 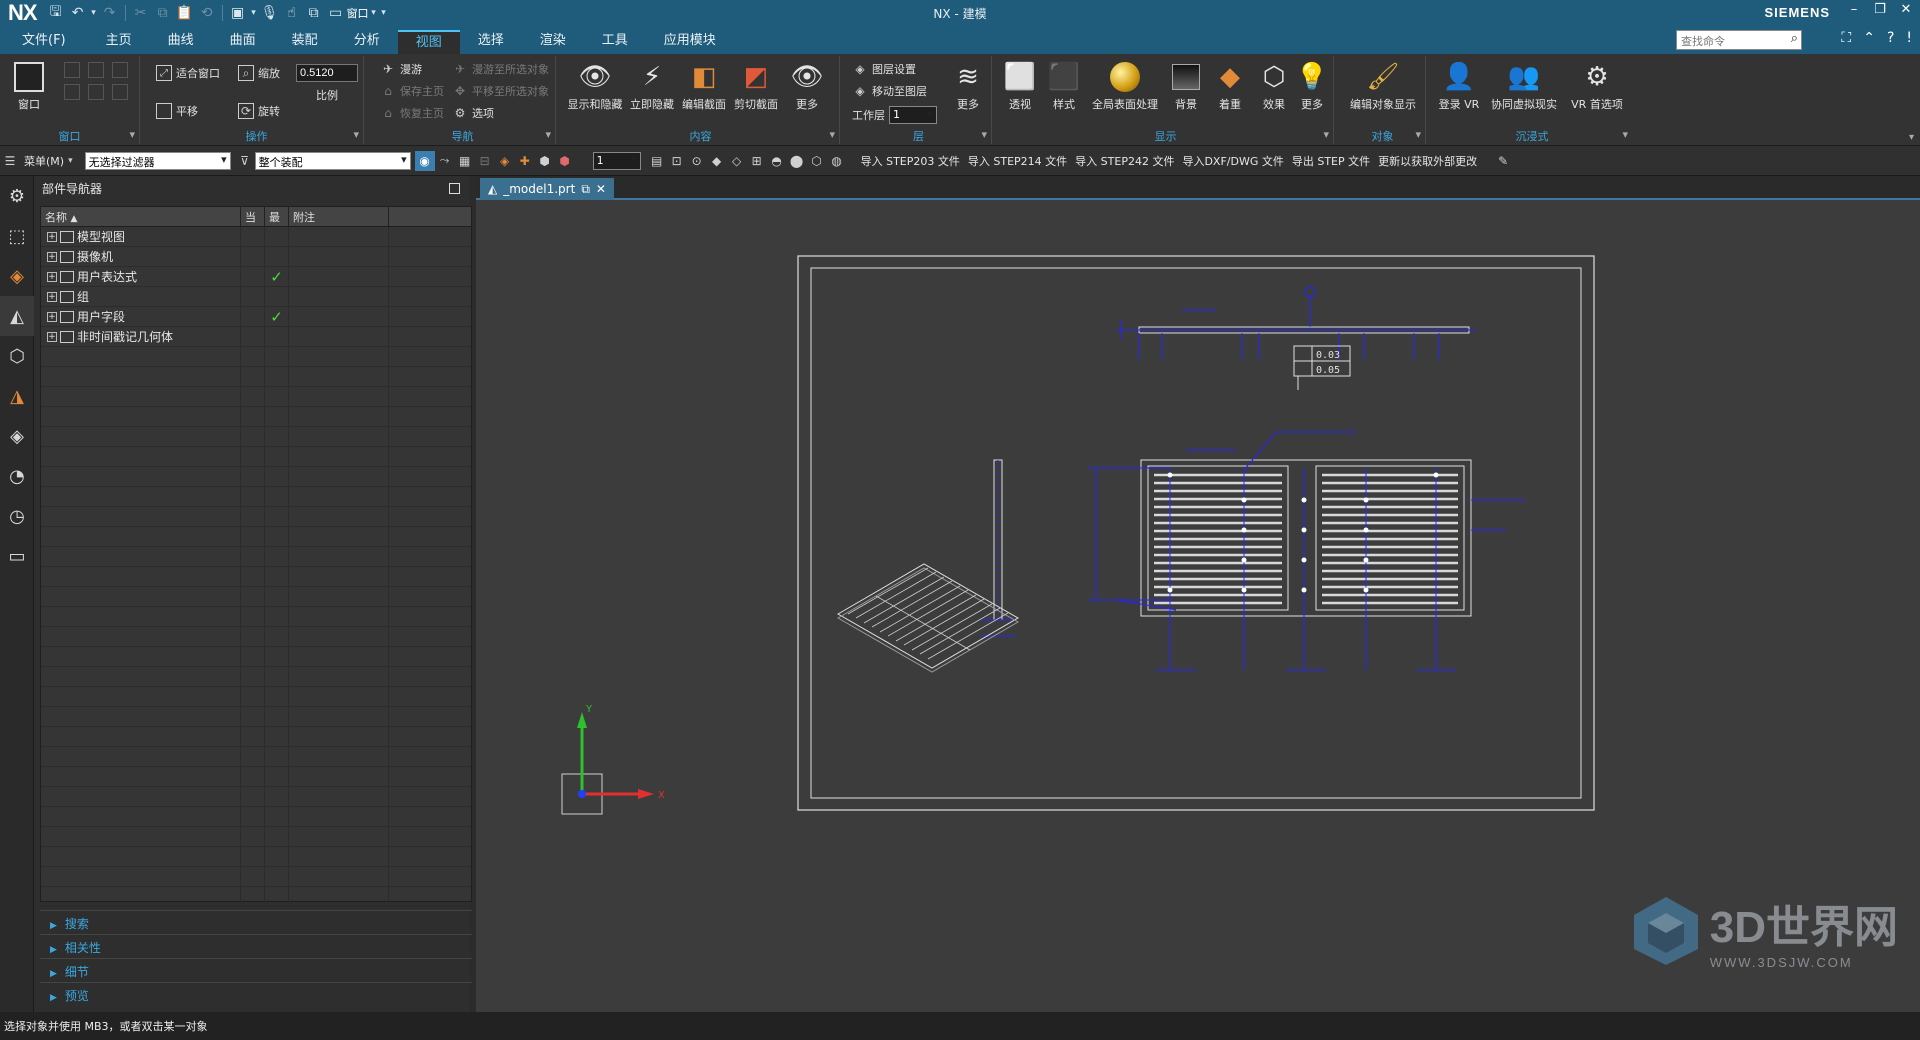 I want to click on copy-icon: ⧉, so click(x=163, y=13).